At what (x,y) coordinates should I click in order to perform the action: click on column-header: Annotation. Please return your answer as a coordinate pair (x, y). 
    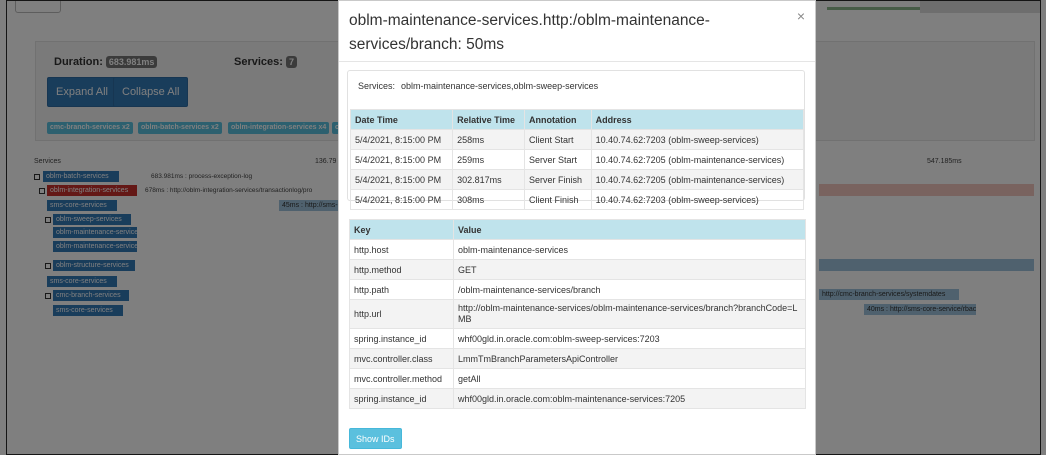
    Looking at the image, I should click on (558, 119).